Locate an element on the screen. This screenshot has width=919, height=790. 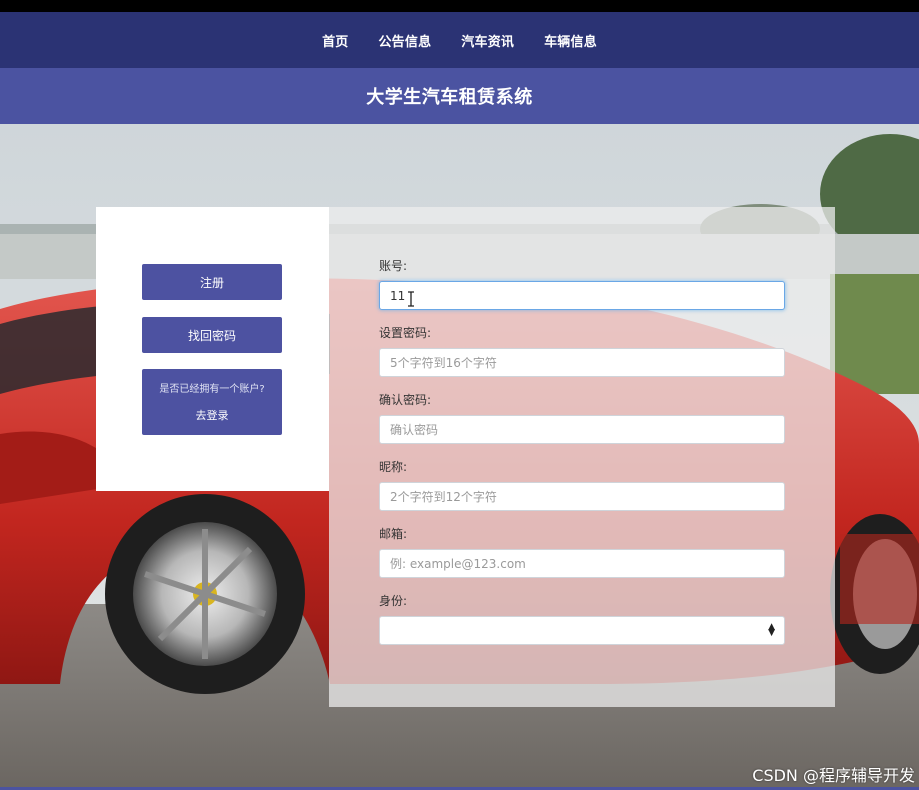
watermark: CSDN @程序辅导开发 is located at coordinates (833, 775).